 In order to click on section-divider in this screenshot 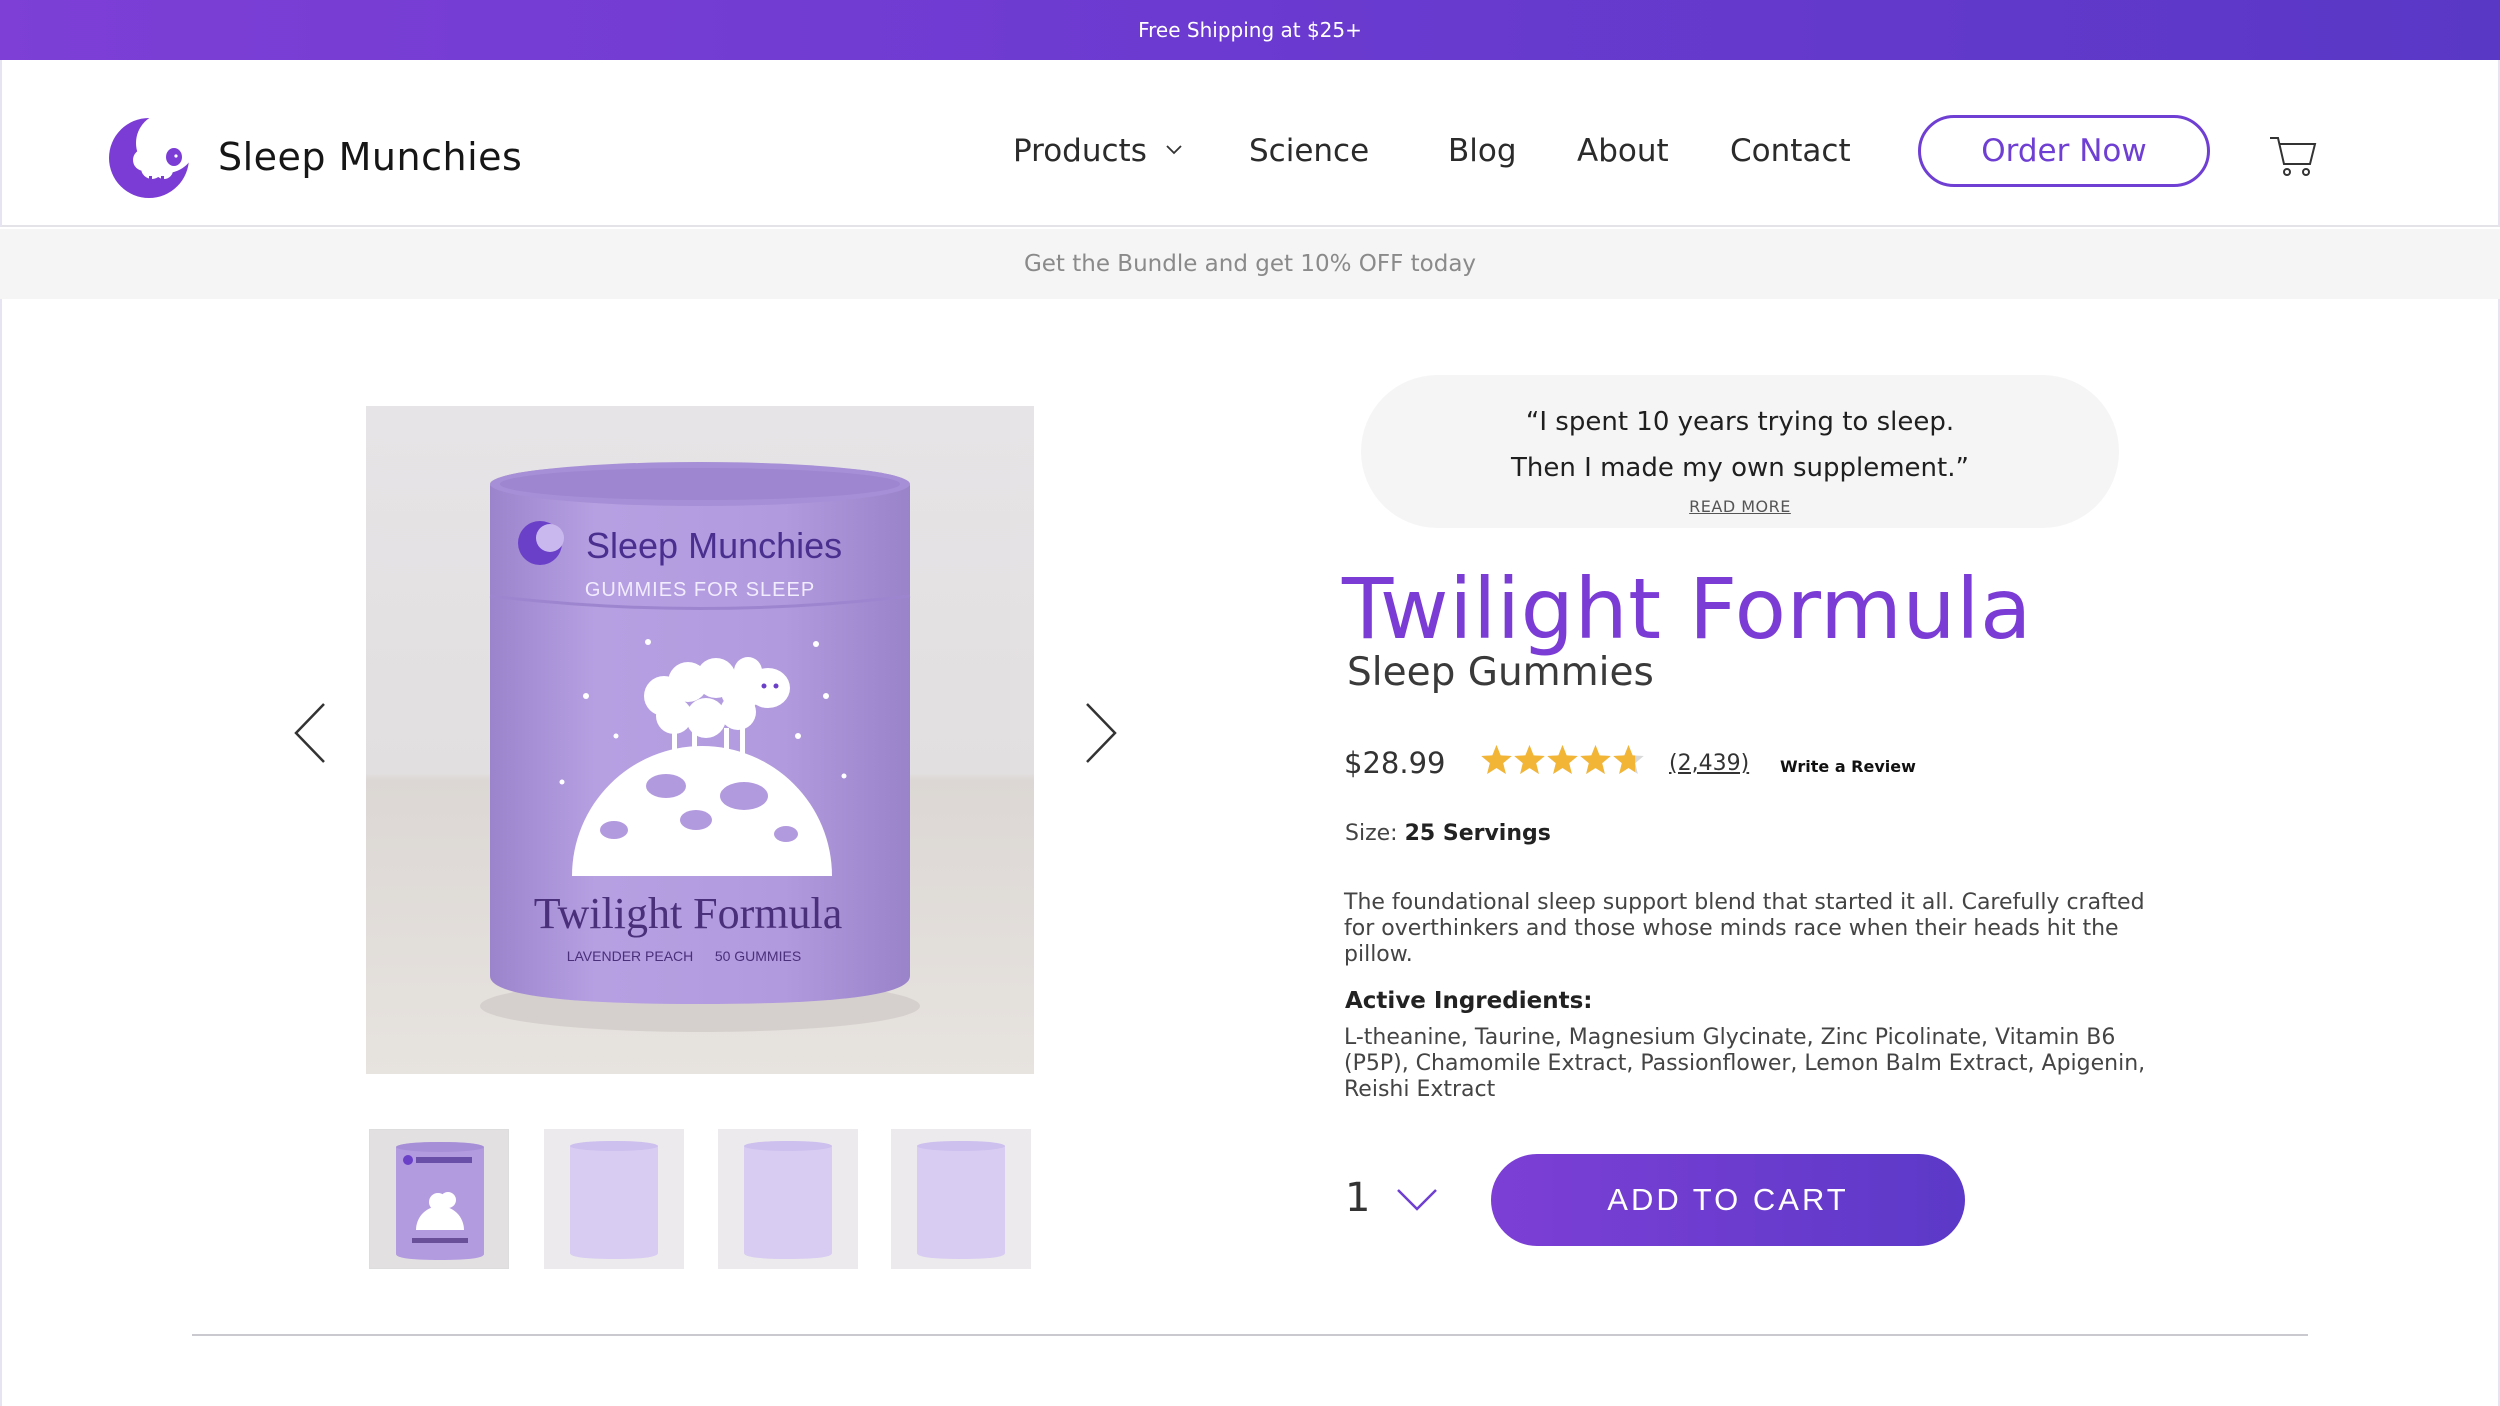, I will do `click(1250, 1335)`.